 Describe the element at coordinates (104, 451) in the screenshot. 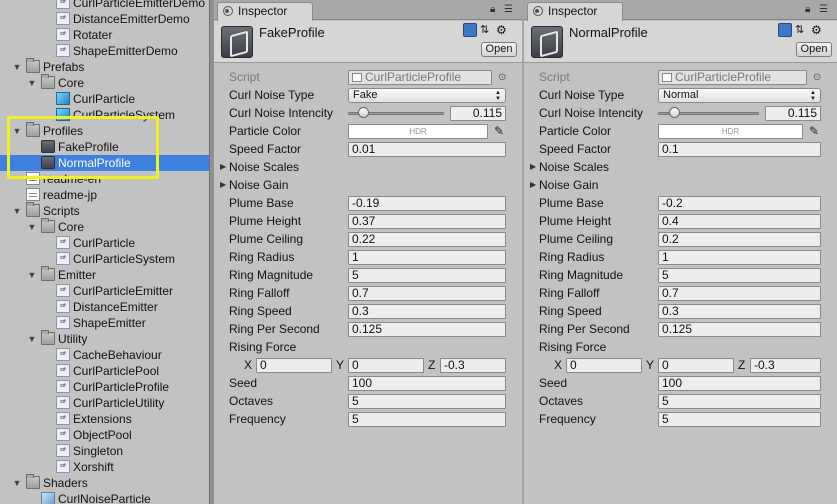

I see `project-tree-item: c# Singleton` at that location.